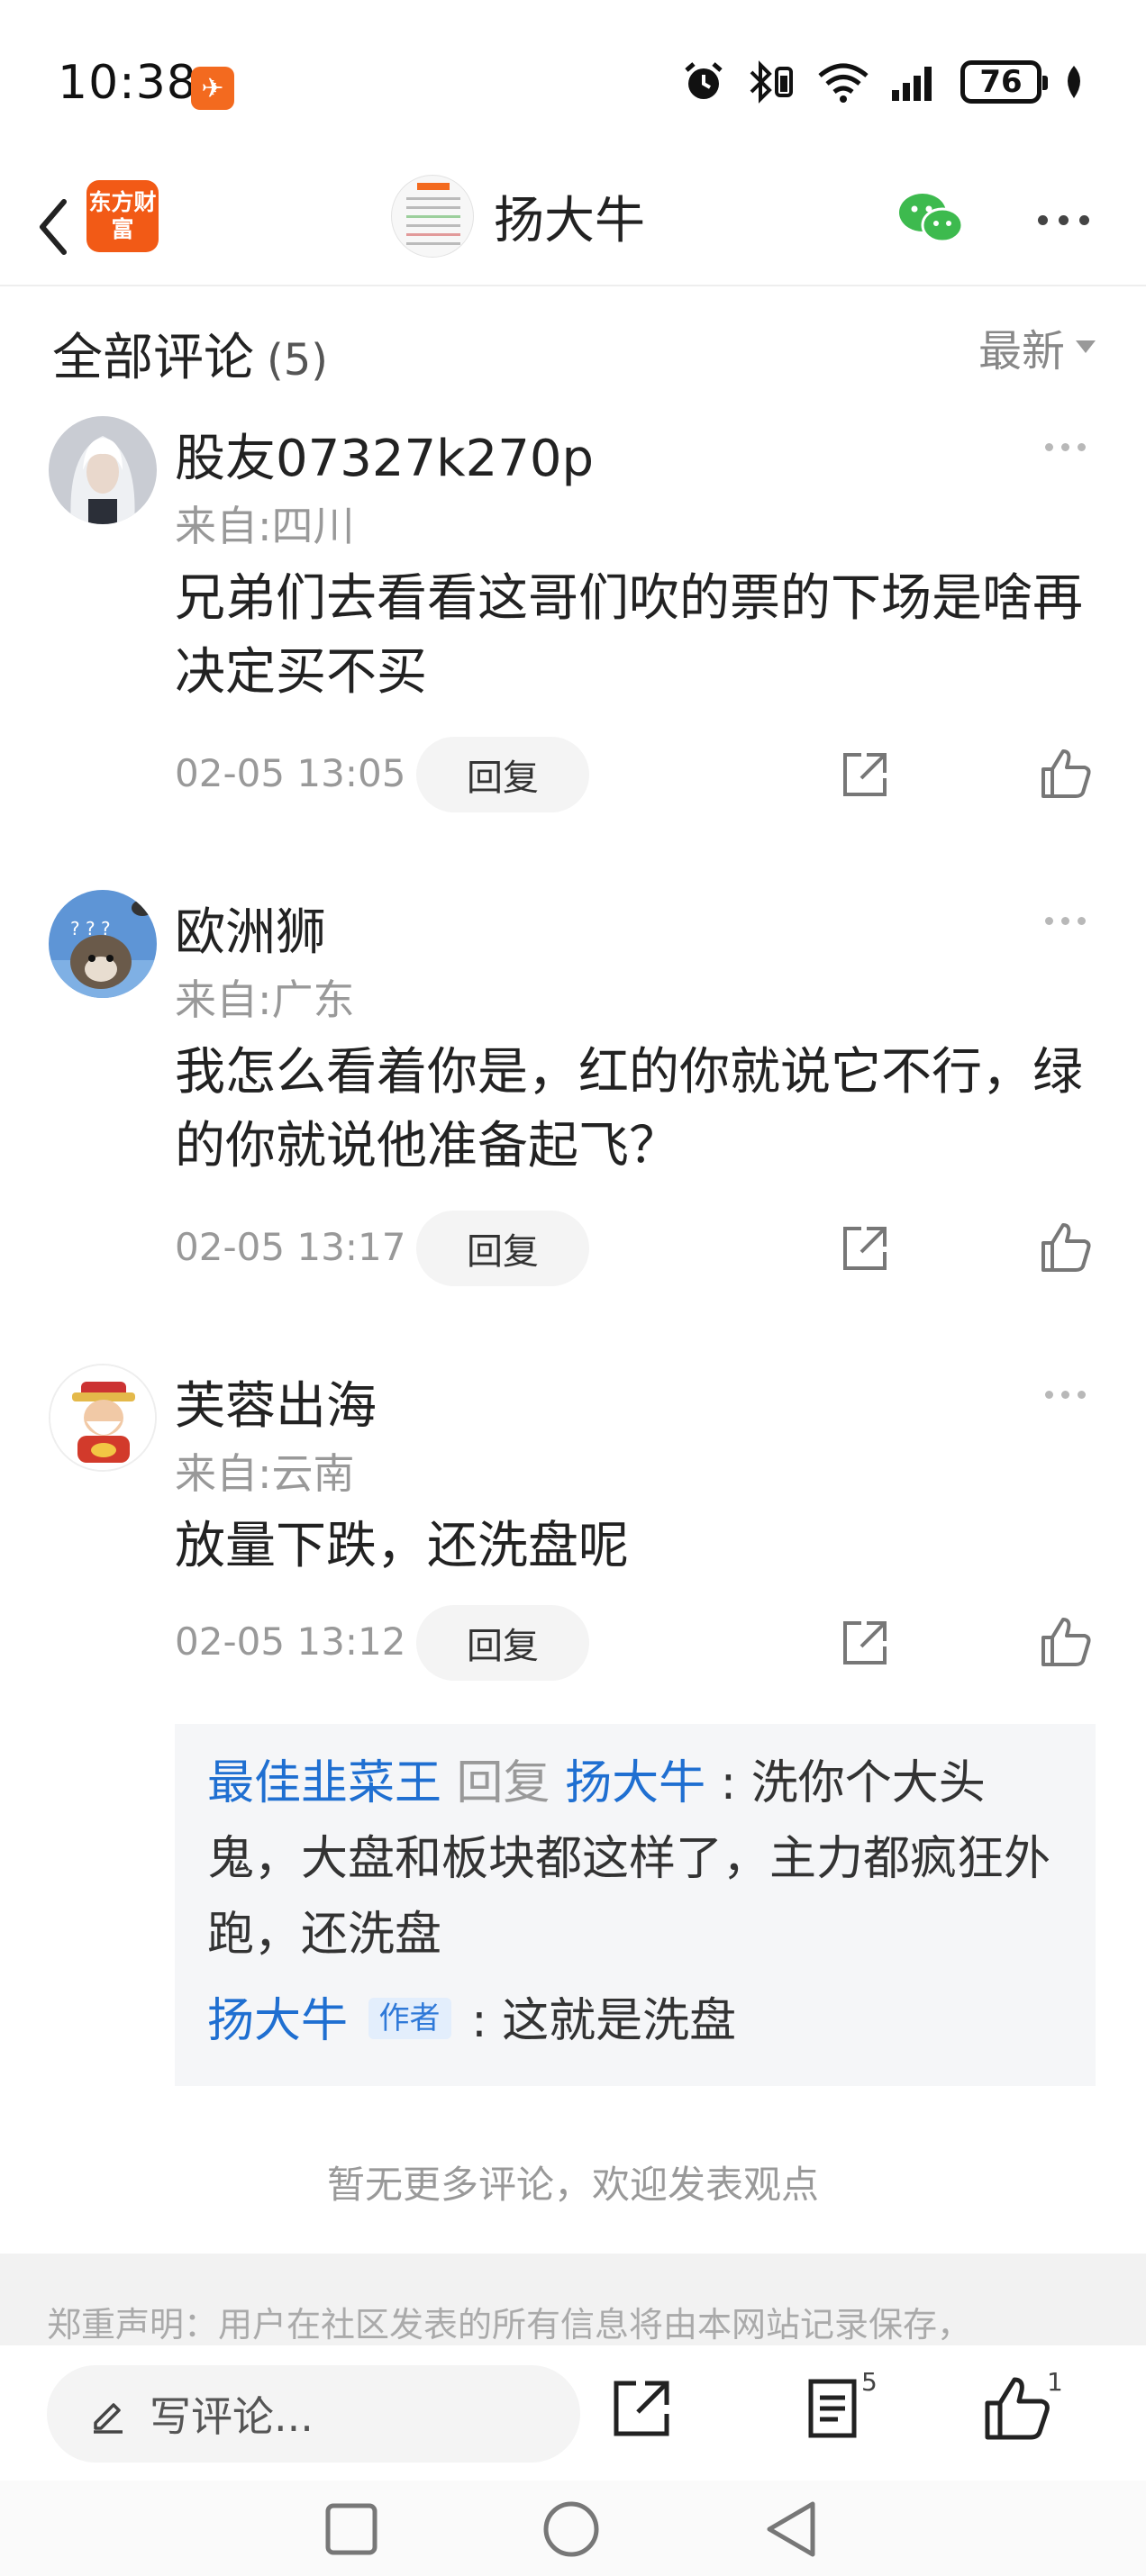  I want to click on comment-username: 股友07327k270p, so click(384, 454).